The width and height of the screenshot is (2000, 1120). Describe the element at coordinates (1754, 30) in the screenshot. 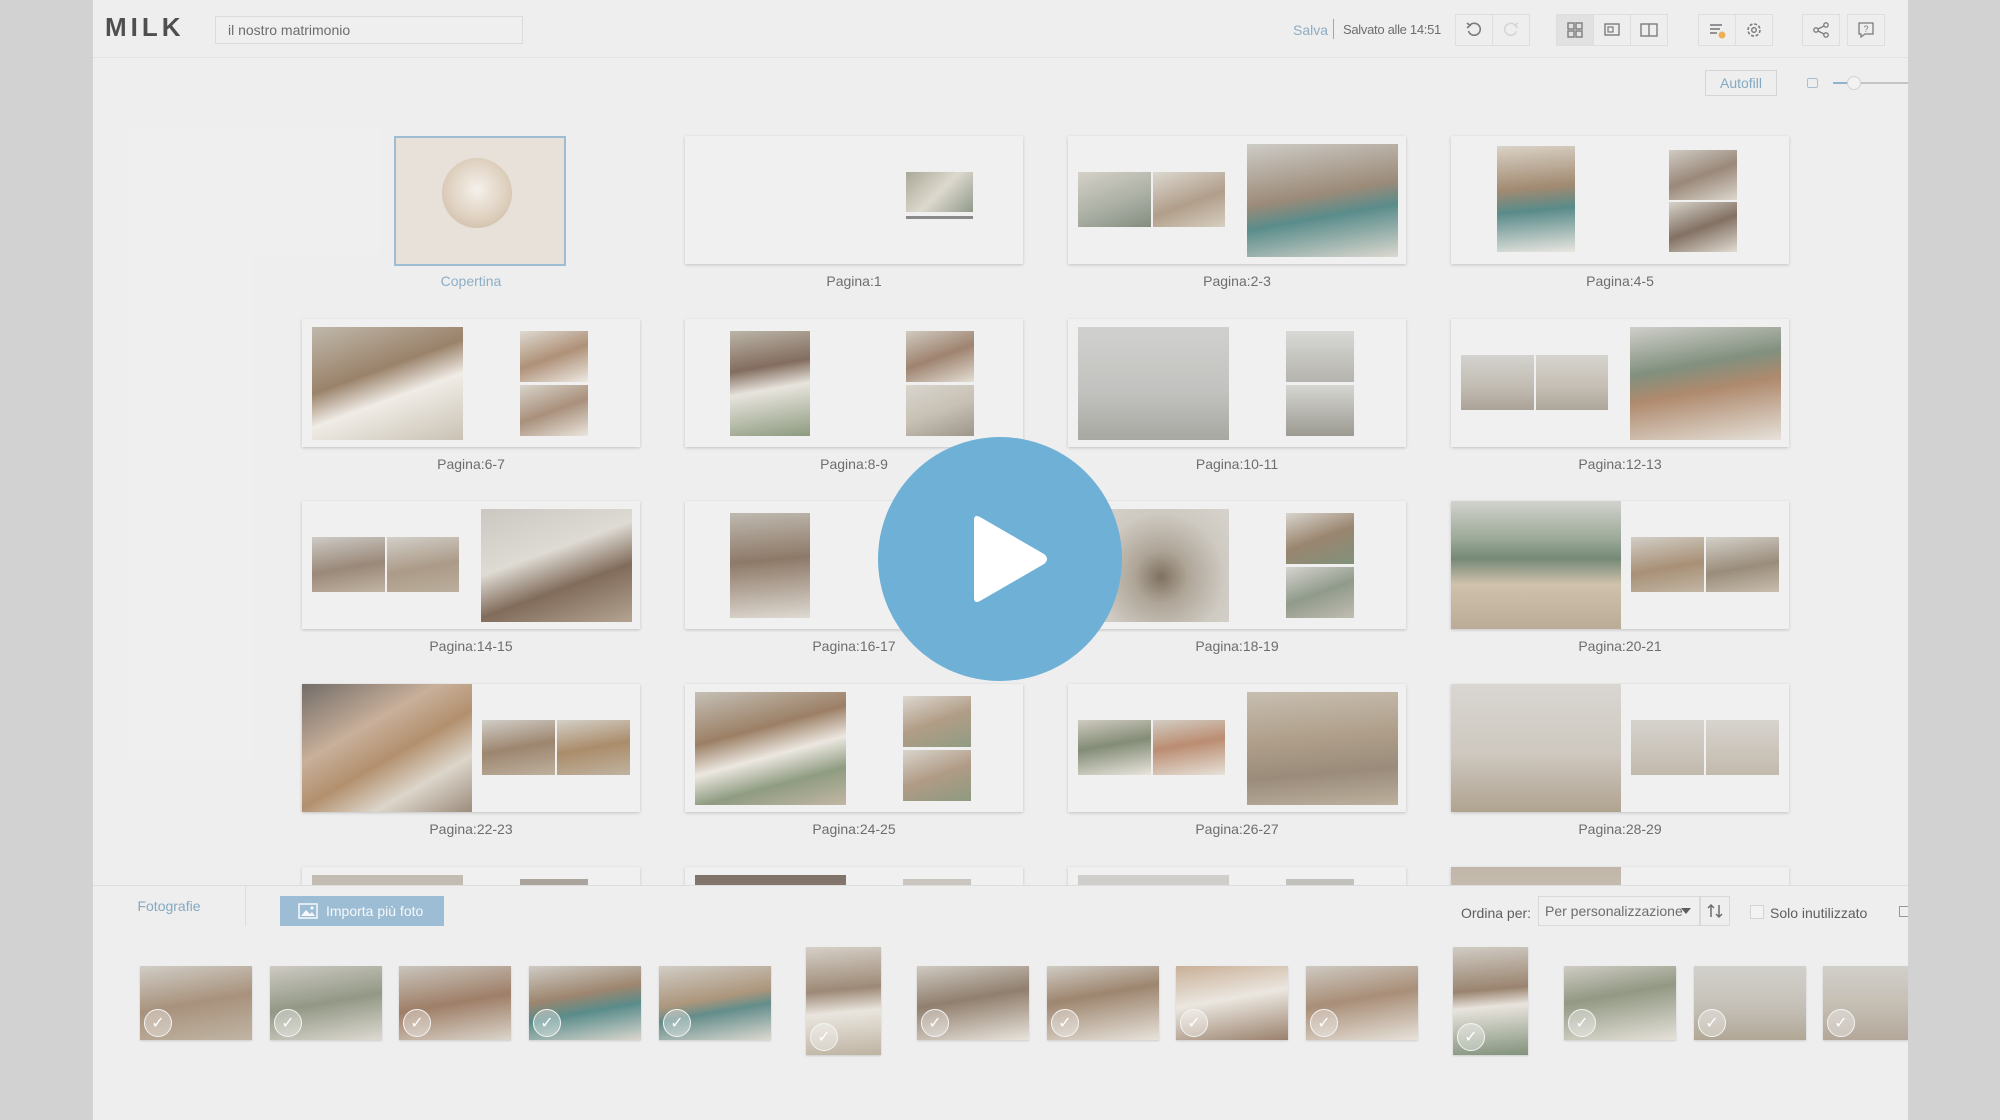

I see `settings-button` at that location.